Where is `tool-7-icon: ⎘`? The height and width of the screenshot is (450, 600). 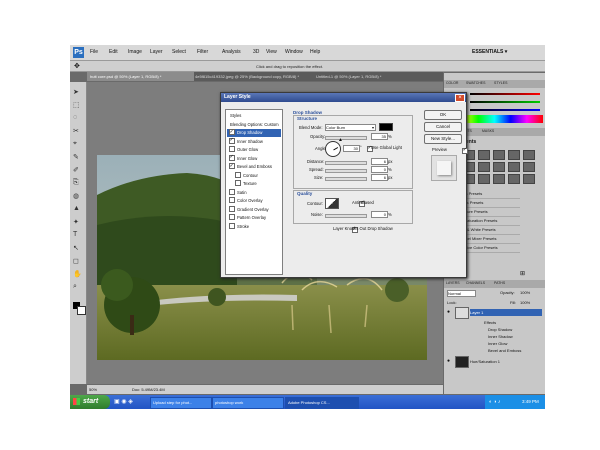
tool-7-icon: ⎘ is located at coordinates (76, 183).